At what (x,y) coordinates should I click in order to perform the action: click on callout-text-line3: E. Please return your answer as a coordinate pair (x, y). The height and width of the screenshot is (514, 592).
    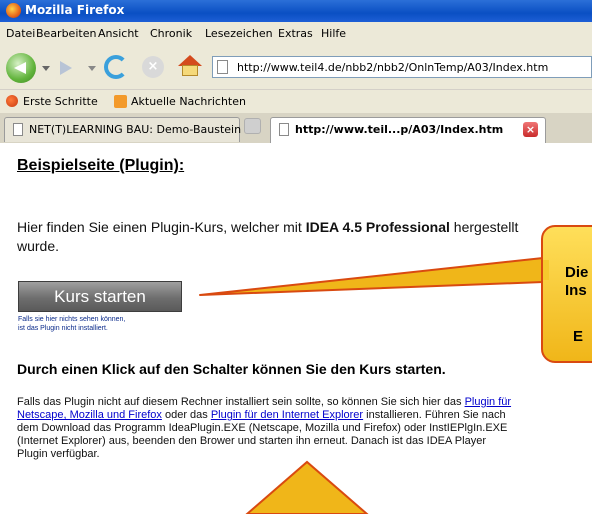
    Looking at the image, I should click on (578, 336).